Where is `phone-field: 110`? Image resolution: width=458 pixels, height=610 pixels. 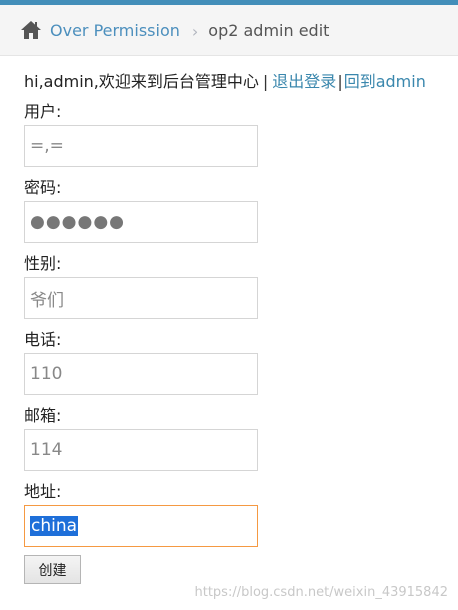 phone-field: 110 is located at coordinates (141, 374).